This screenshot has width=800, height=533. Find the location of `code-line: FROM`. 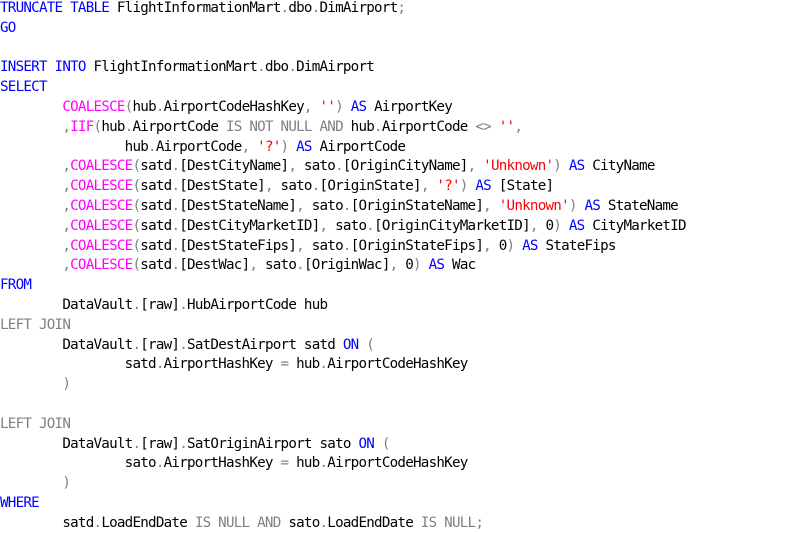

code-line: FROM is located at coordinates (16, 285).